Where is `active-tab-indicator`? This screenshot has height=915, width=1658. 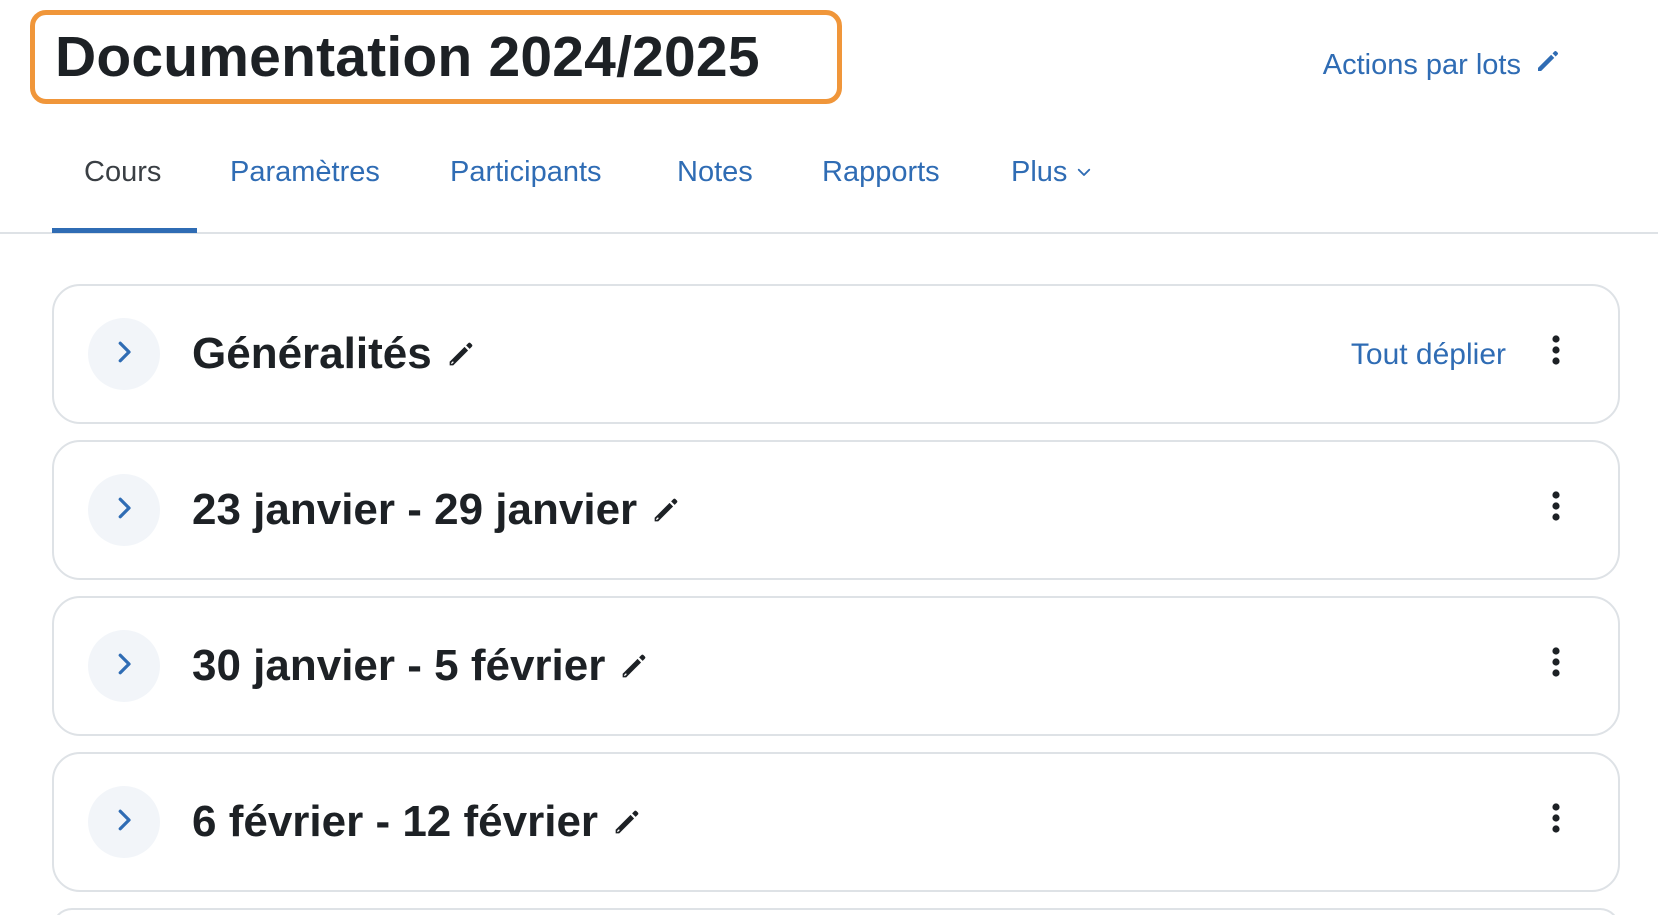 active-tab-indicator is located at coordinates (124, 230).